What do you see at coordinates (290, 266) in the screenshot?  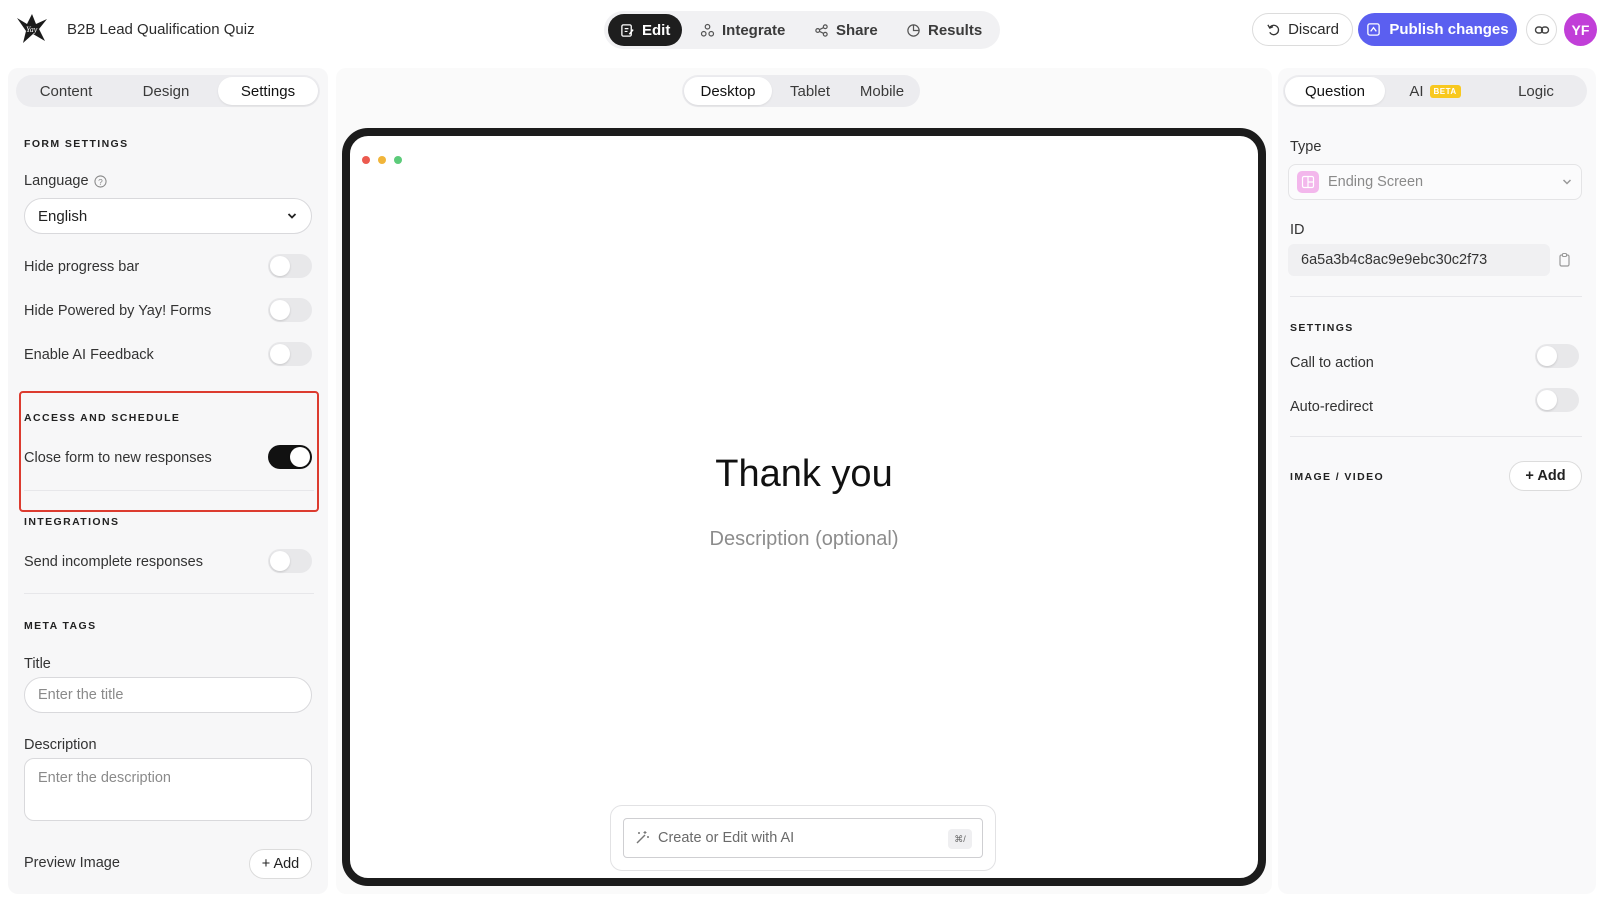 I see `hide-progress-bar-toggle` at bounding box center [290, 266].